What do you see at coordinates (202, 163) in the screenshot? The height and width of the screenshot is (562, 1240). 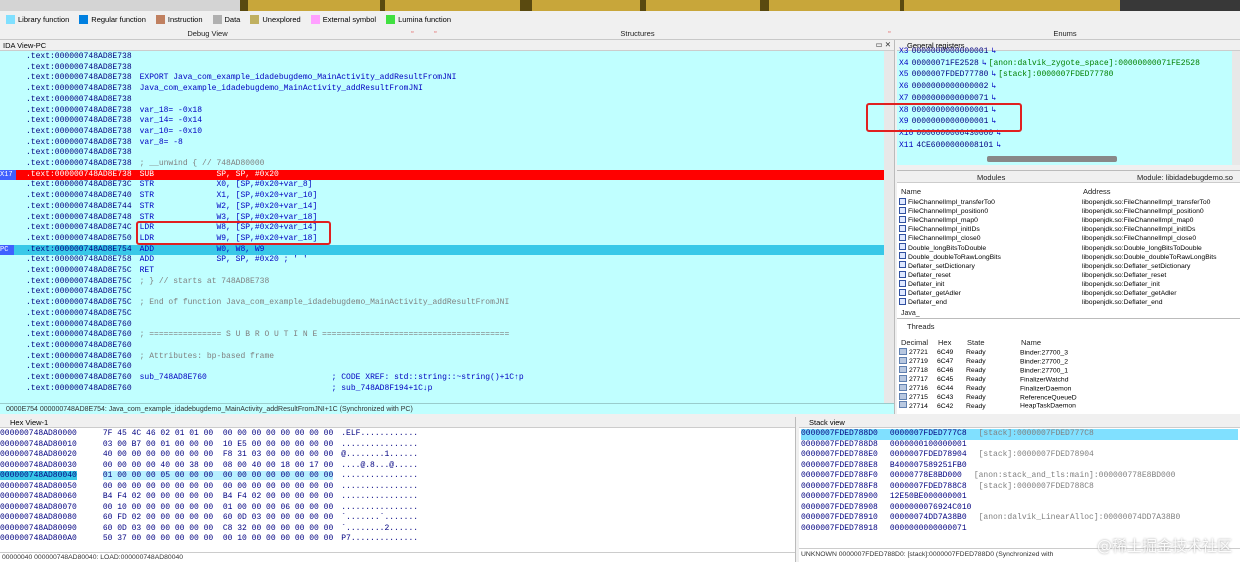 I see `code-text: ; __unwind { // 748AD80000` at bounding box center [202, 163].